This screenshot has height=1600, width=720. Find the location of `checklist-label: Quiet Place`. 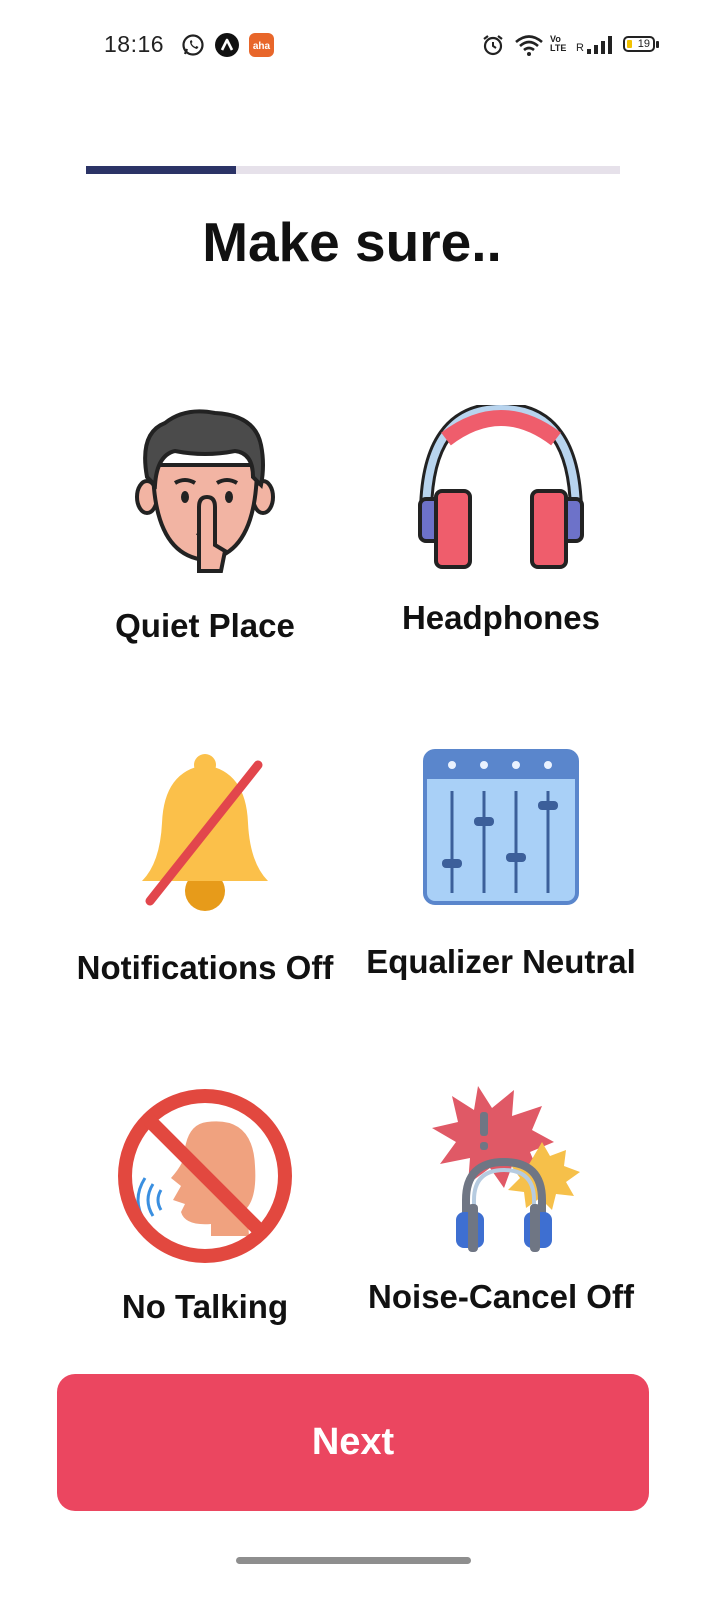

checklist-label: Quiet Place is located at coordinates (205, 625).